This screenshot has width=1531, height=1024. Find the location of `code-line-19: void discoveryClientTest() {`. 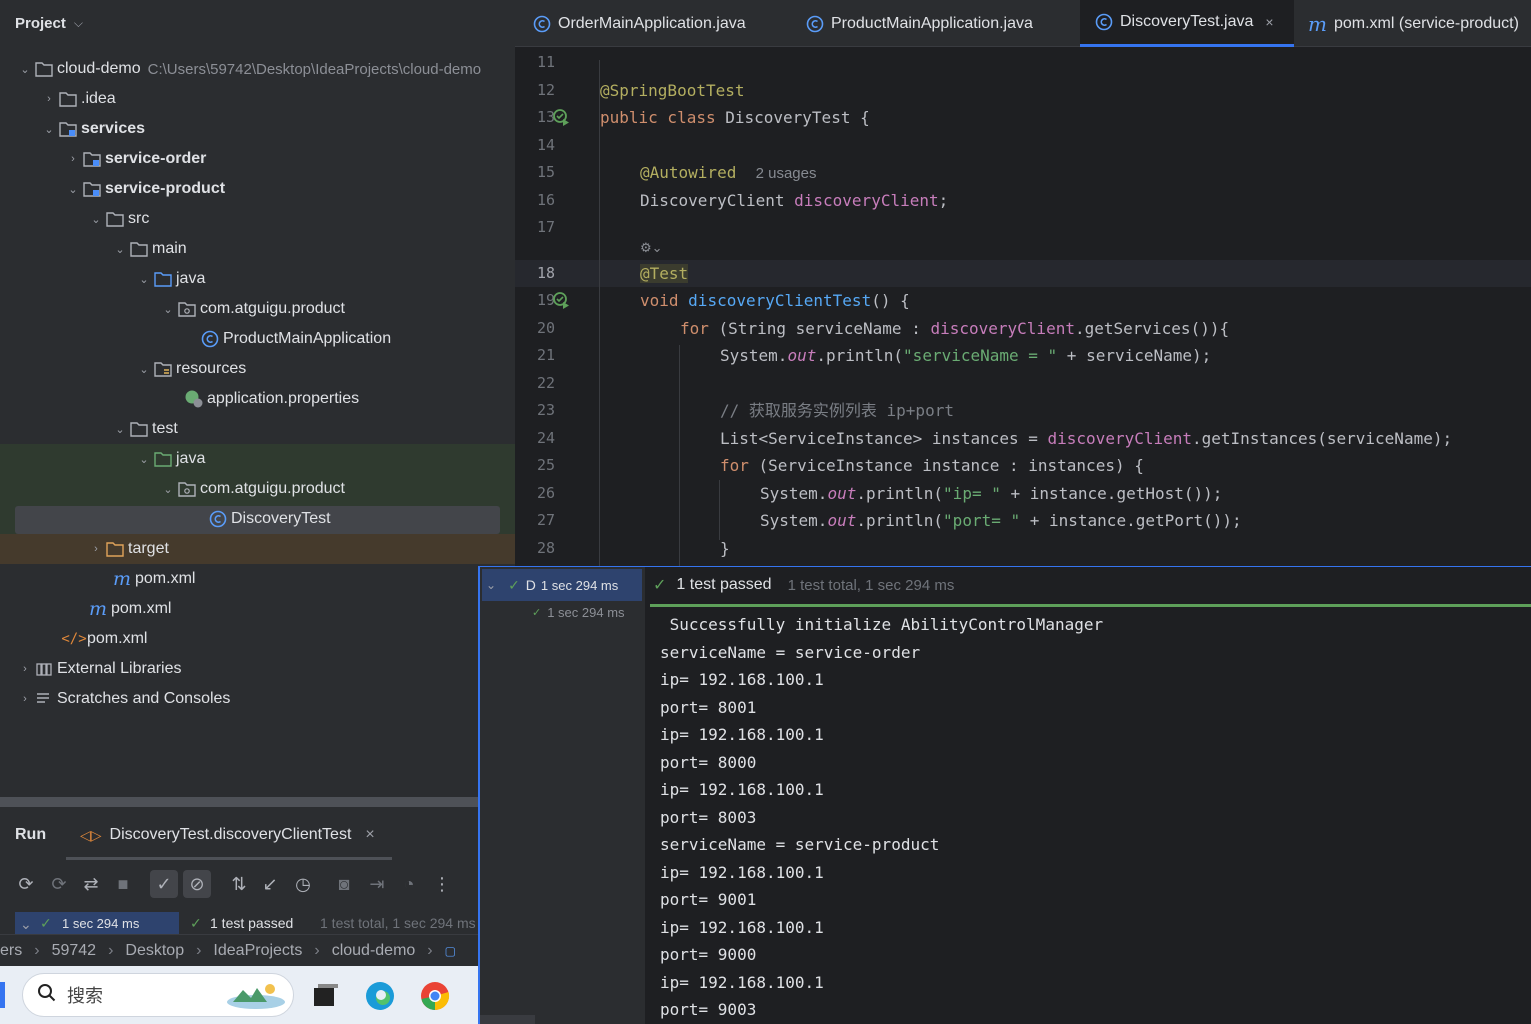

code-line-19: void discoveryClientTest() { is located at coordinates (775, 300).